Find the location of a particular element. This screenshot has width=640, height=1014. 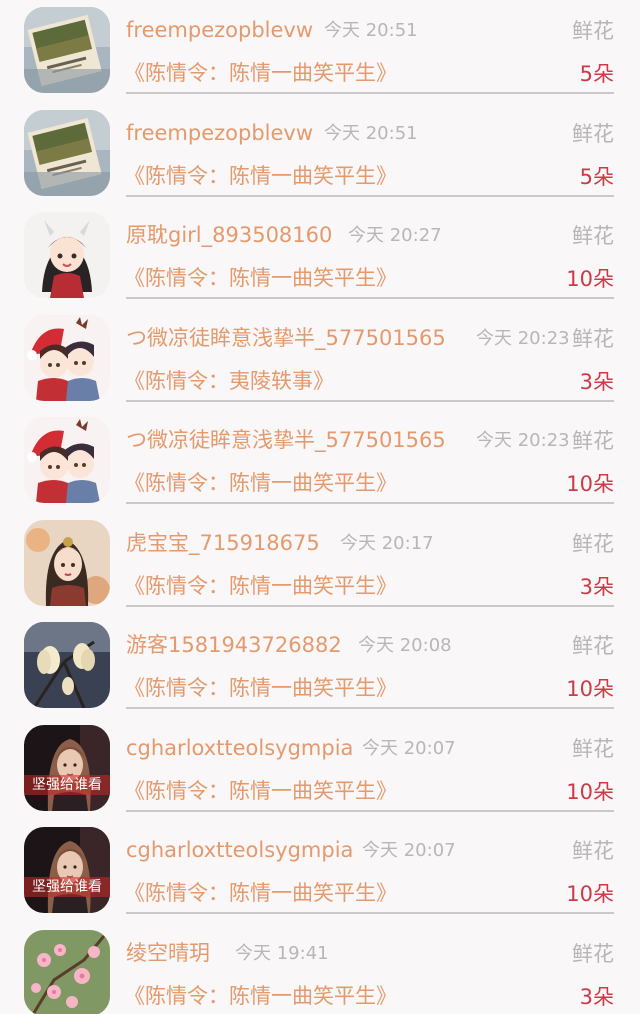

timestamp: 今天 20:27 is located at coordinates (395, 235).